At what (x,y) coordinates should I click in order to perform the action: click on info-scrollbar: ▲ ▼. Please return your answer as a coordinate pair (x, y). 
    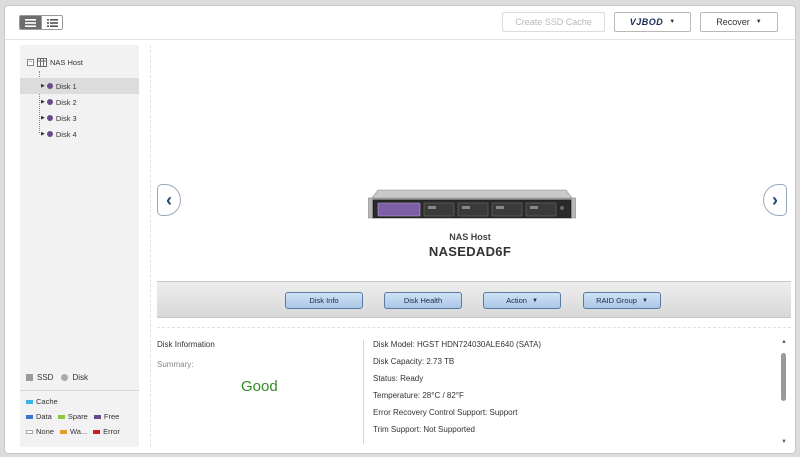
    Looking at the image, I should click on (784, 393).